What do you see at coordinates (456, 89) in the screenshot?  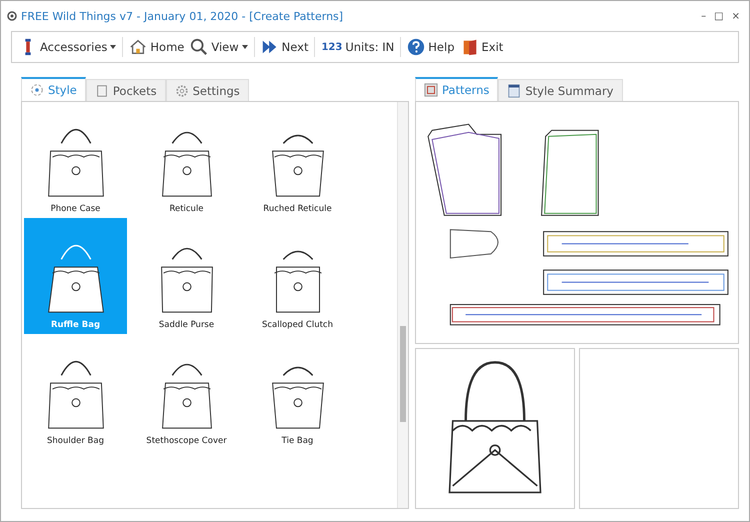 I see `tab: Patterns` at bounding box center [456, 89].